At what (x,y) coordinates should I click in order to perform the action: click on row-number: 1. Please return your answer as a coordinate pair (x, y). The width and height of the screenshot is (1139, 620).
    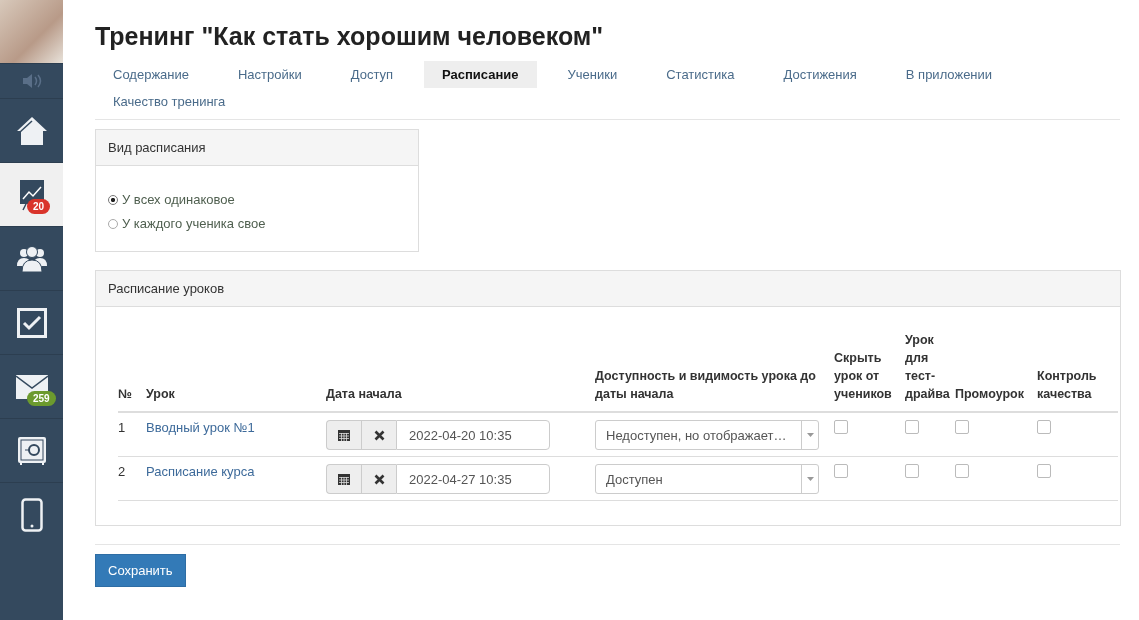
    Looking at the image, I should click on (122, 427).